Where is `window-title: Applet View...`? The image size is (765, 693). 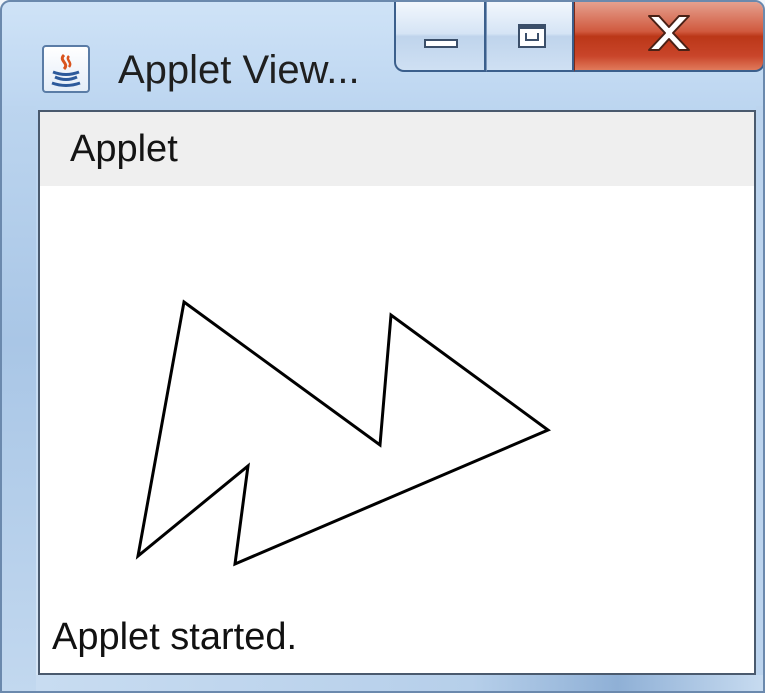 window-title: Applet View... is located at coordinates (239, 70).